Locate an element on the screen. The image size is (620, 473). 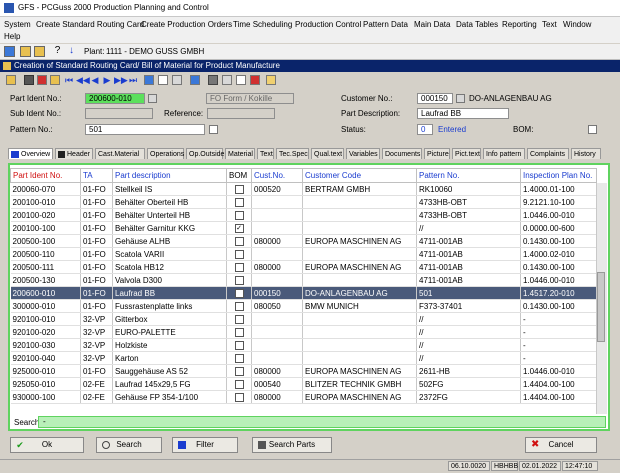
tab-cast-material: Cast.Material is located at coordinates (120, 153).